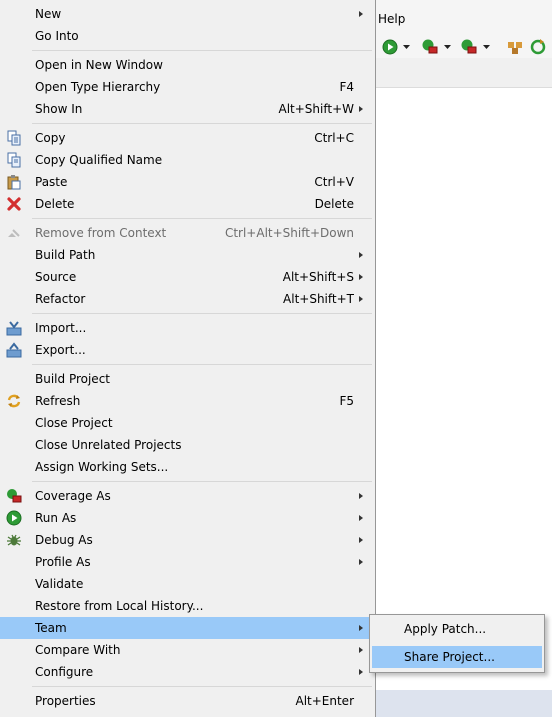  What do you see at coordinates (101, 233) in the screenshot?
I see `menu-item-label: Remove from Context` at bounding box center [101, 233].